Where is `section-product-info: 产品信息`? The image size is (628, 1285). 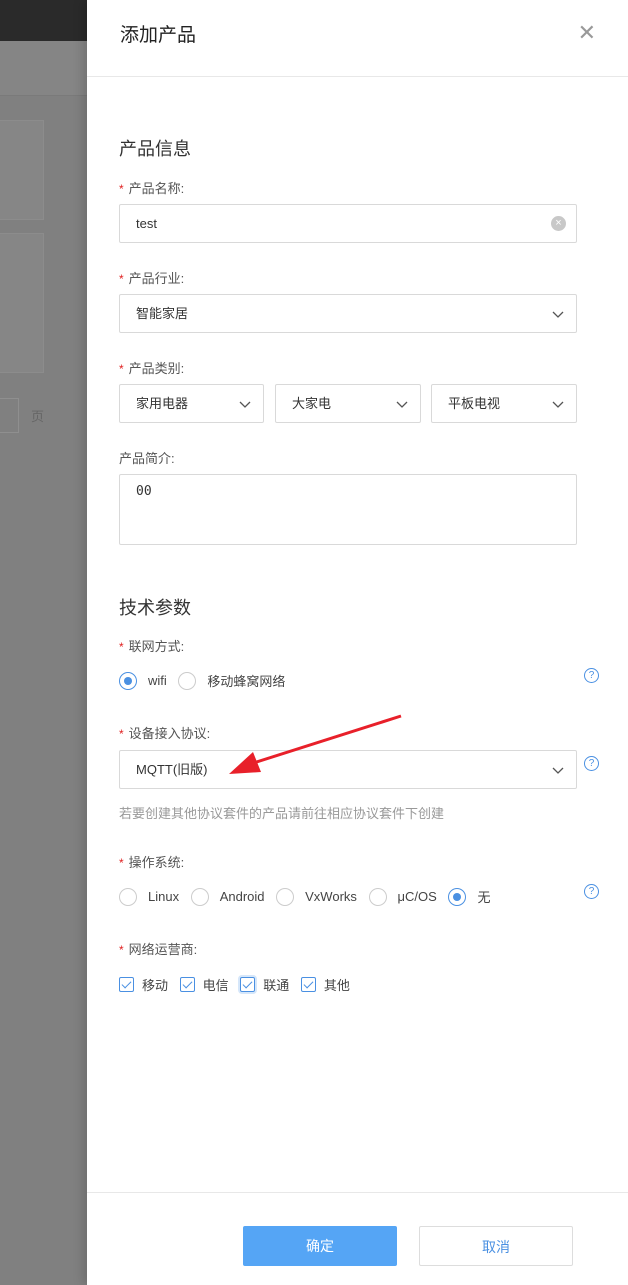 section-product-info: 产品信息 is located at coordinates (155, 149).